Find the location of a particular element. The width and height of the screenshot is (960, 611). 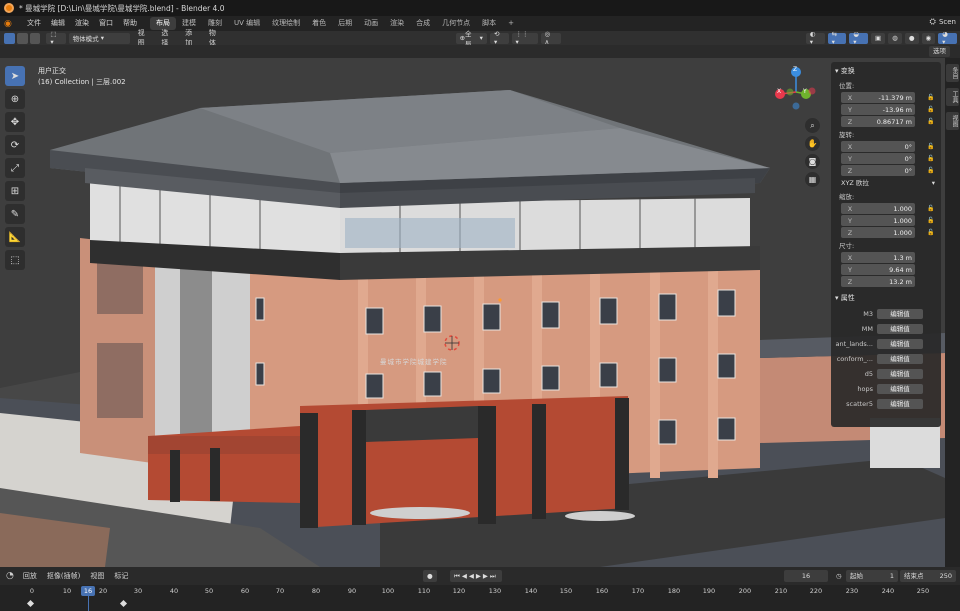

rotation-mode-dropdown: XYZ 欧拉 ▾ is located at coordinates (888, 183).